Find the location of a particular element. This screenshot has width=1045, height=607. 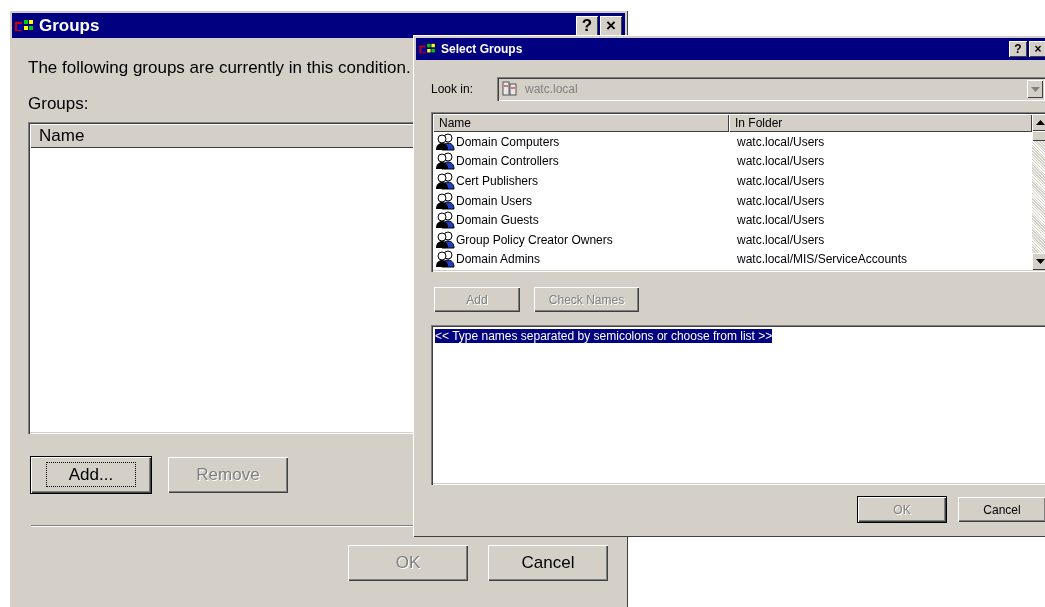

group-name: Domain Users is located at coordinates (494, 200).